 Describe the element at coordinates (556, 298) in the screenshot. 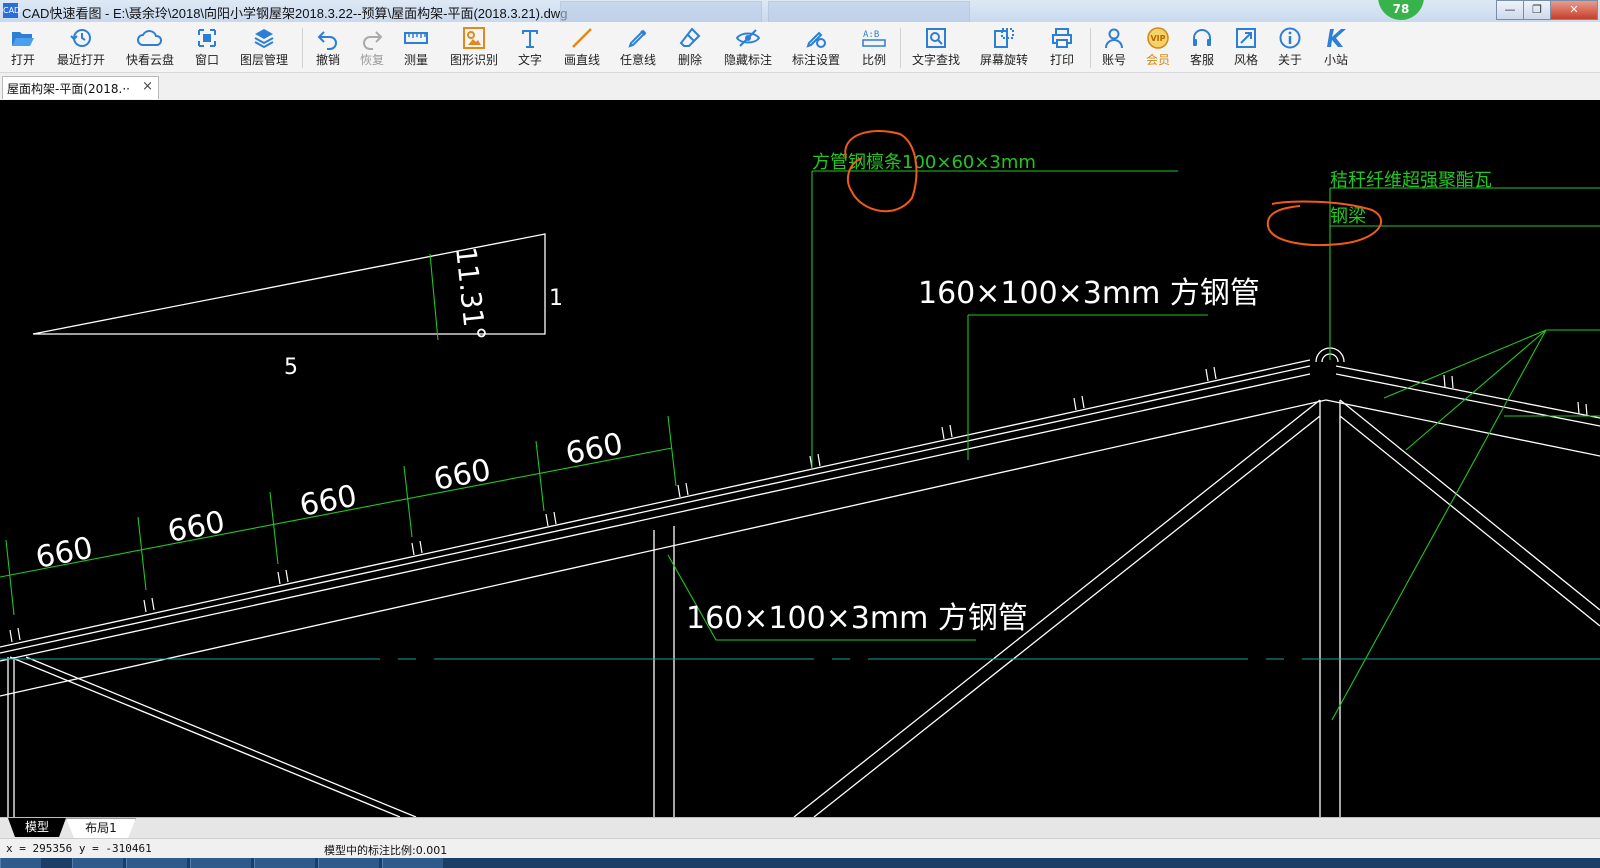

I see `slope-rise-label: 1` at that location.